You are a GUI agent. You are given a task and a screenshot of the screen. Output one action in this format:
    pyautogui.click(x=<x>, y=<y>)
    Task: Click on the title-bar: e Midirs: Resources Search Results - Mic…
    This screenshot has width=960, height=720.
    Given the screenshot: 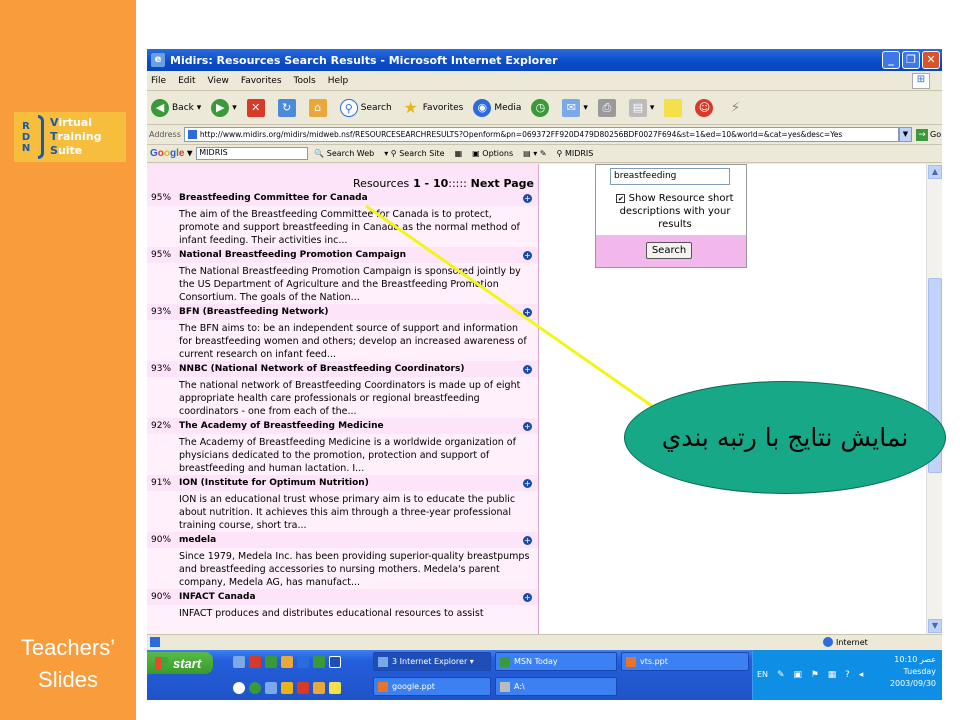 What is the action you would take?
    pyautogui.click(x=544, y=60)
    